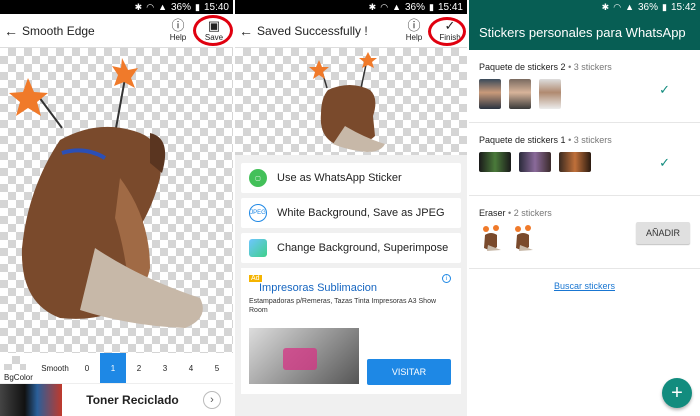 This screenshot has width=700, height=416. I want to click on pack-header: Paquete de stickers 2 • 3 stickers, so click(545, 67).